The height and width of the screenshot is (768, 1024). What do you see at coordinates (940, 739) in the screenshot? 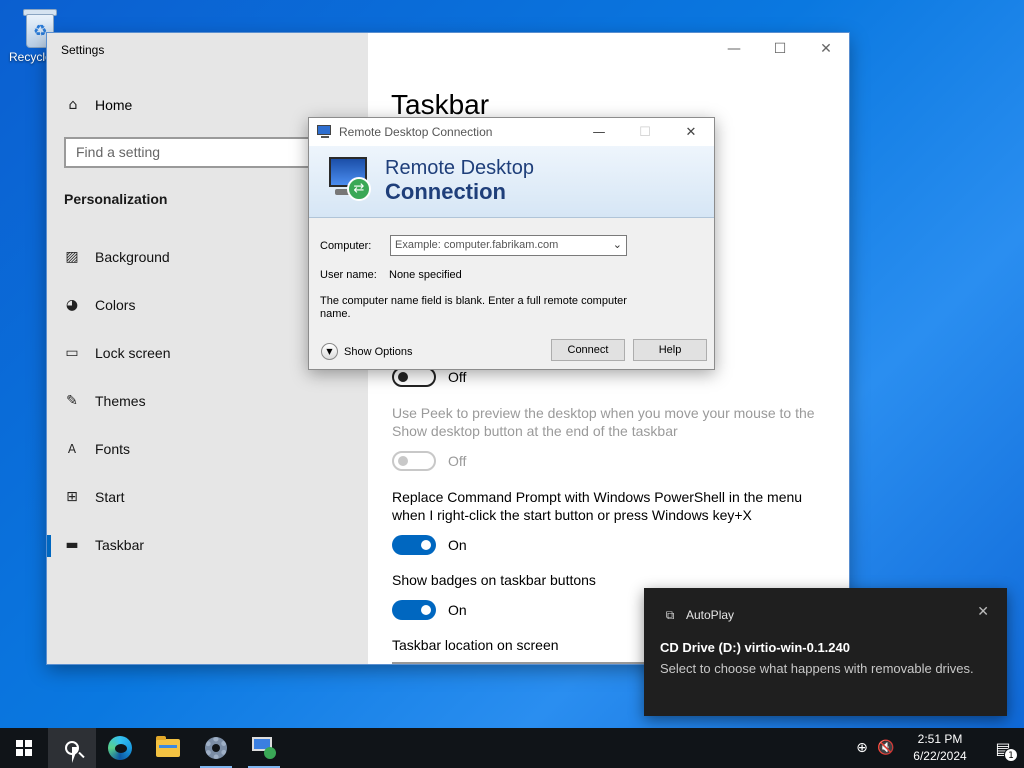
I see `clock-time: 2:51 PM` at bounding box center [940, 739].